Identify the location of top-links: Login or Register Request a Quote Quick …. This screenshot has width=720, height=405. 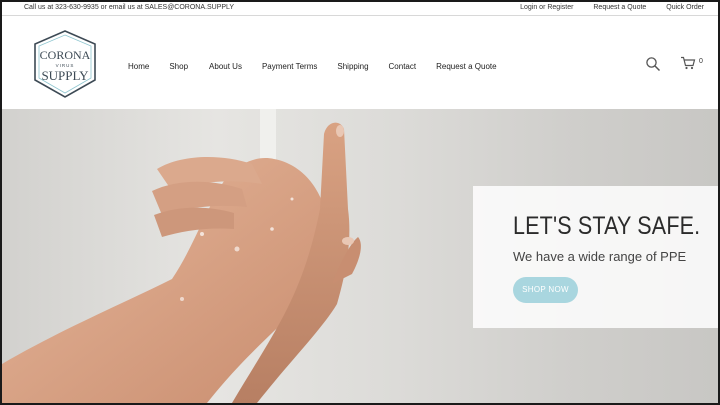
(603, 7).